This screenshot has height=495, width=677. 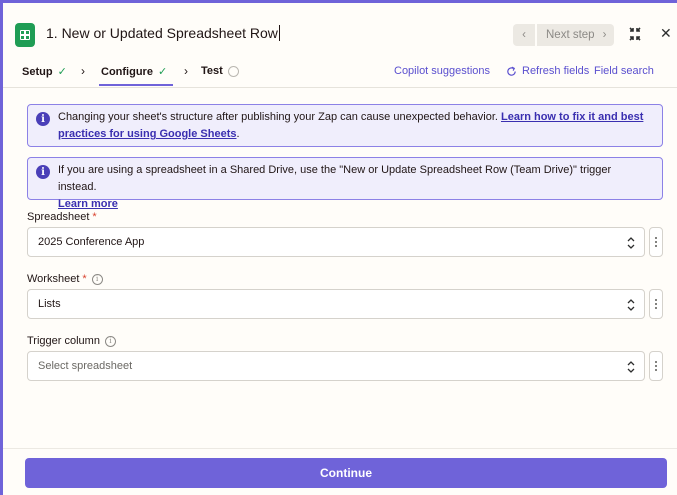 What do you see at coordinates (136, 85) in the screenshot?
I see `active-tab-indicator` at bounding box center [136, 85].